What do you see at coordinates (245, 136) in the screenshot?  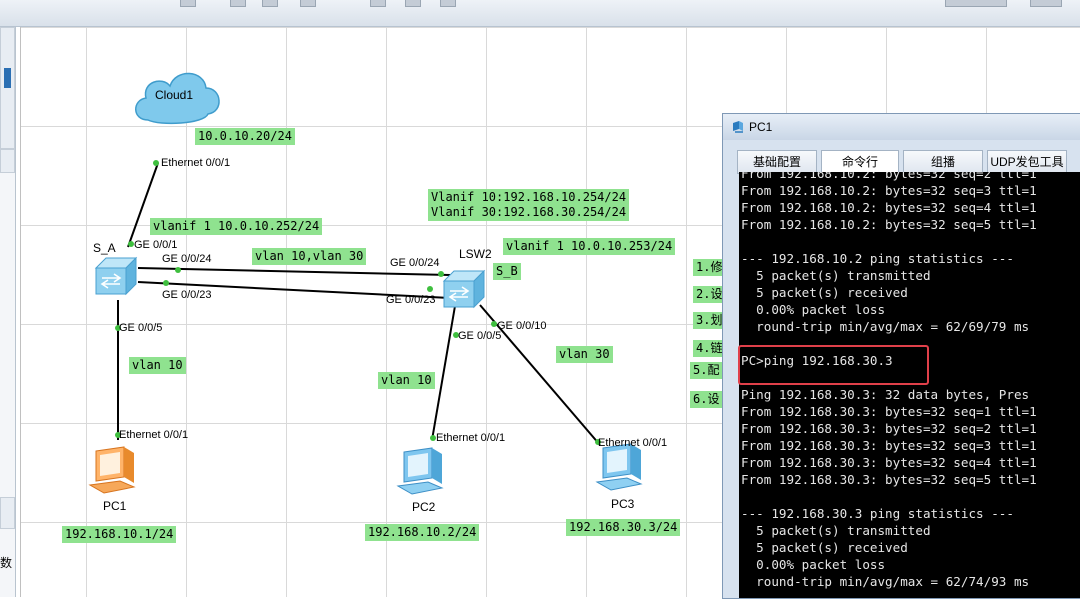 I see `note-cloud-ip: 10.0.10.20/24` at bounding box center [245, 136].